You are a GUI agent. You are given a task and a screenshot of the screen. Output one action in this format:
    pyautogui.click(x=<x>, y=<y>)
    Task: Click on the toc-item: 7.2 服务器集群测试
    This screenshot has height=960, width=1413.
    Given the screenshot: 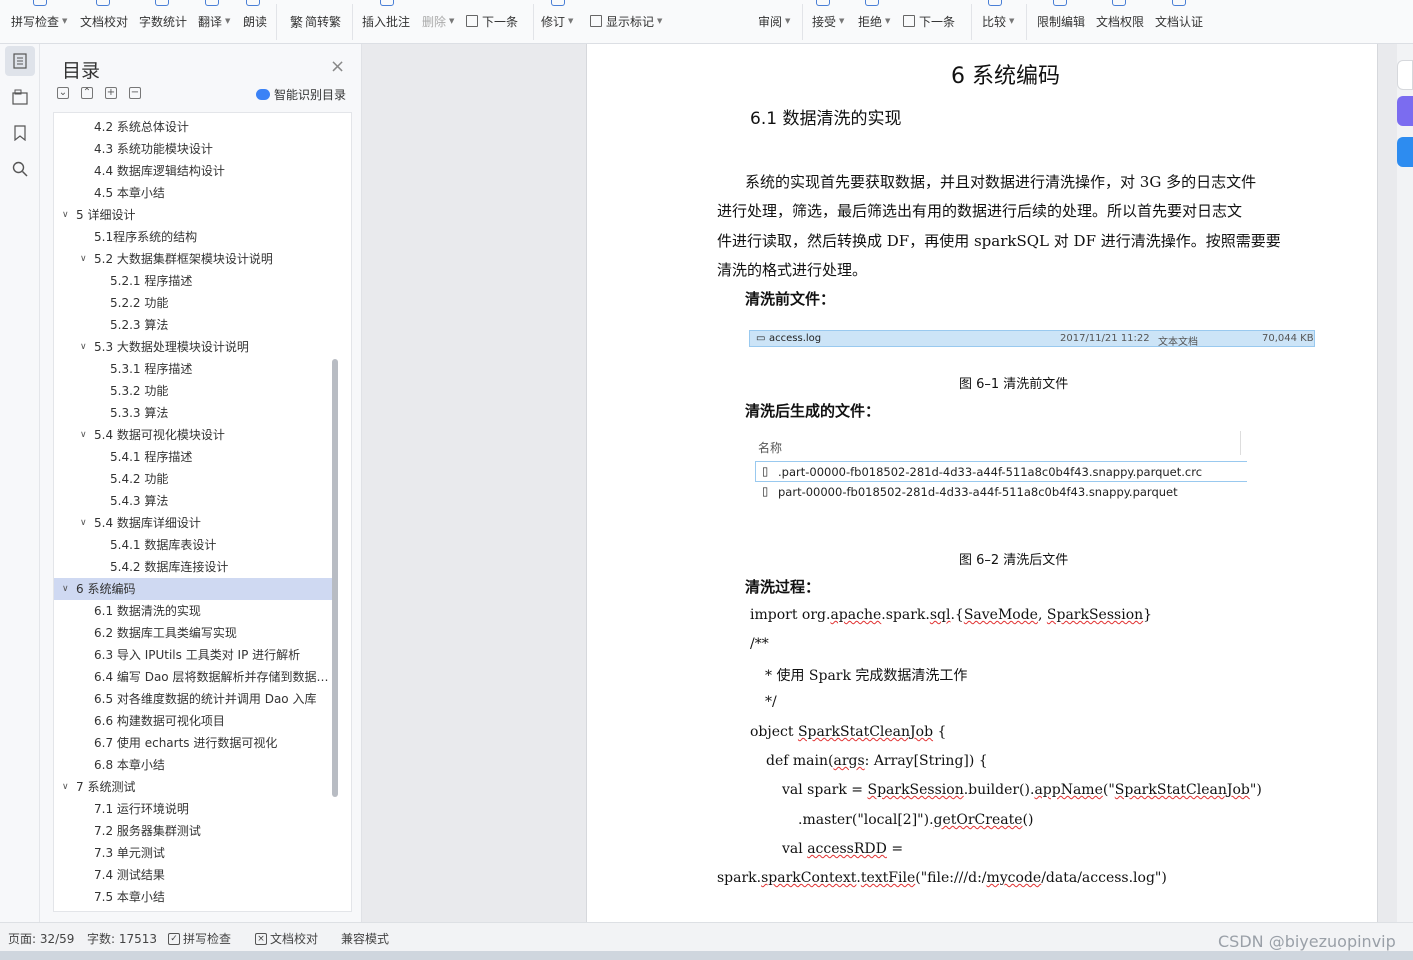 What is the action you would take?
    pyautogui.click(x=193, y=831)
    